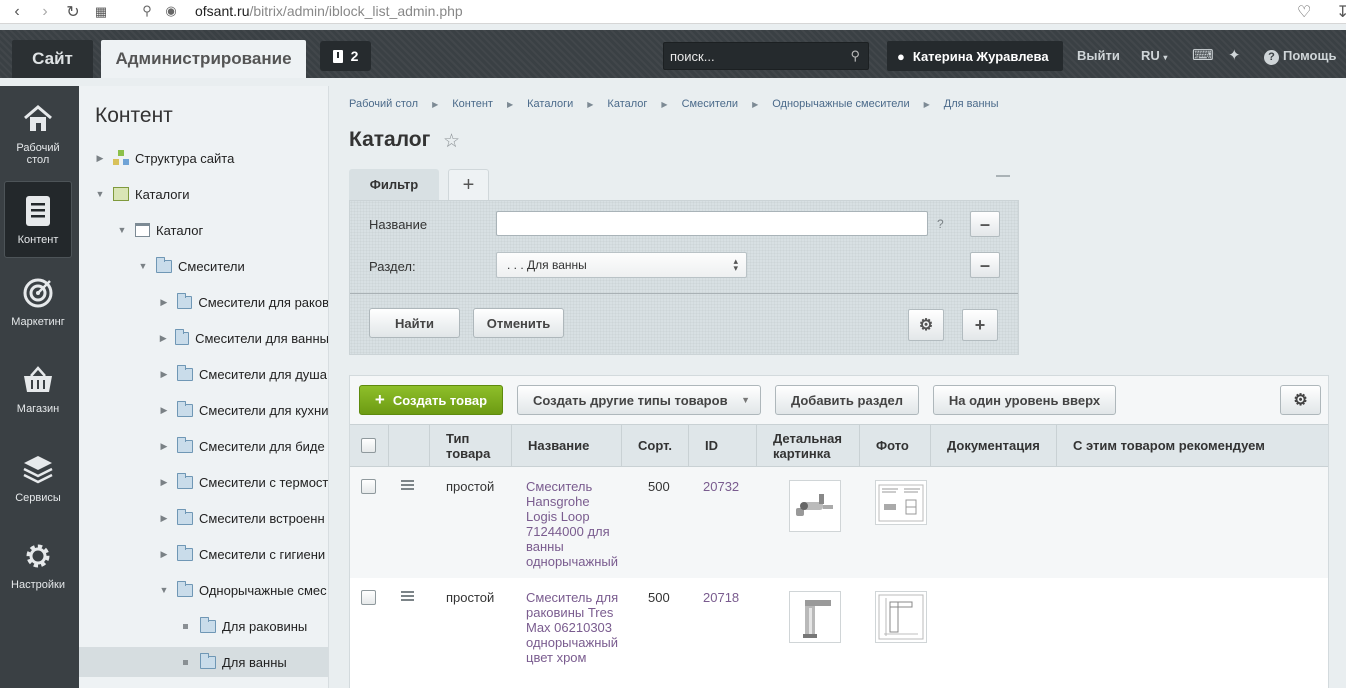  I want to click on breadcrumb-item: Однорычажные смесители, so click(840, 105).